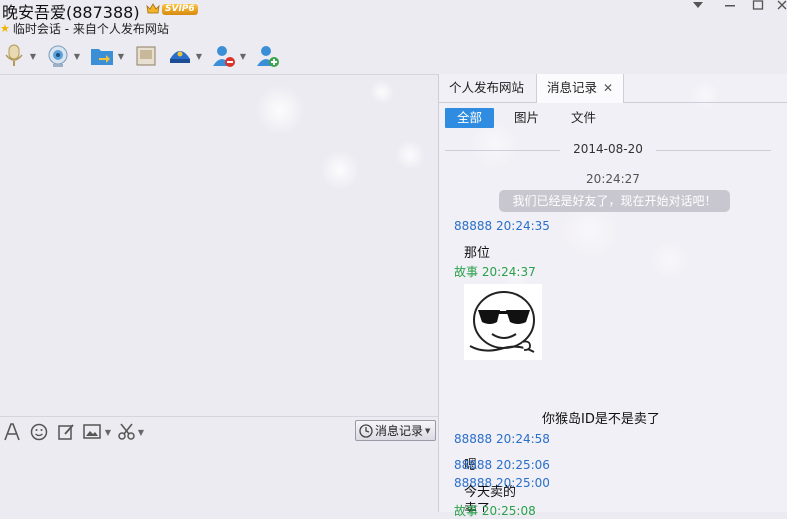  I want to click on message-header: 88888 20:24:35, so click(502, 226).